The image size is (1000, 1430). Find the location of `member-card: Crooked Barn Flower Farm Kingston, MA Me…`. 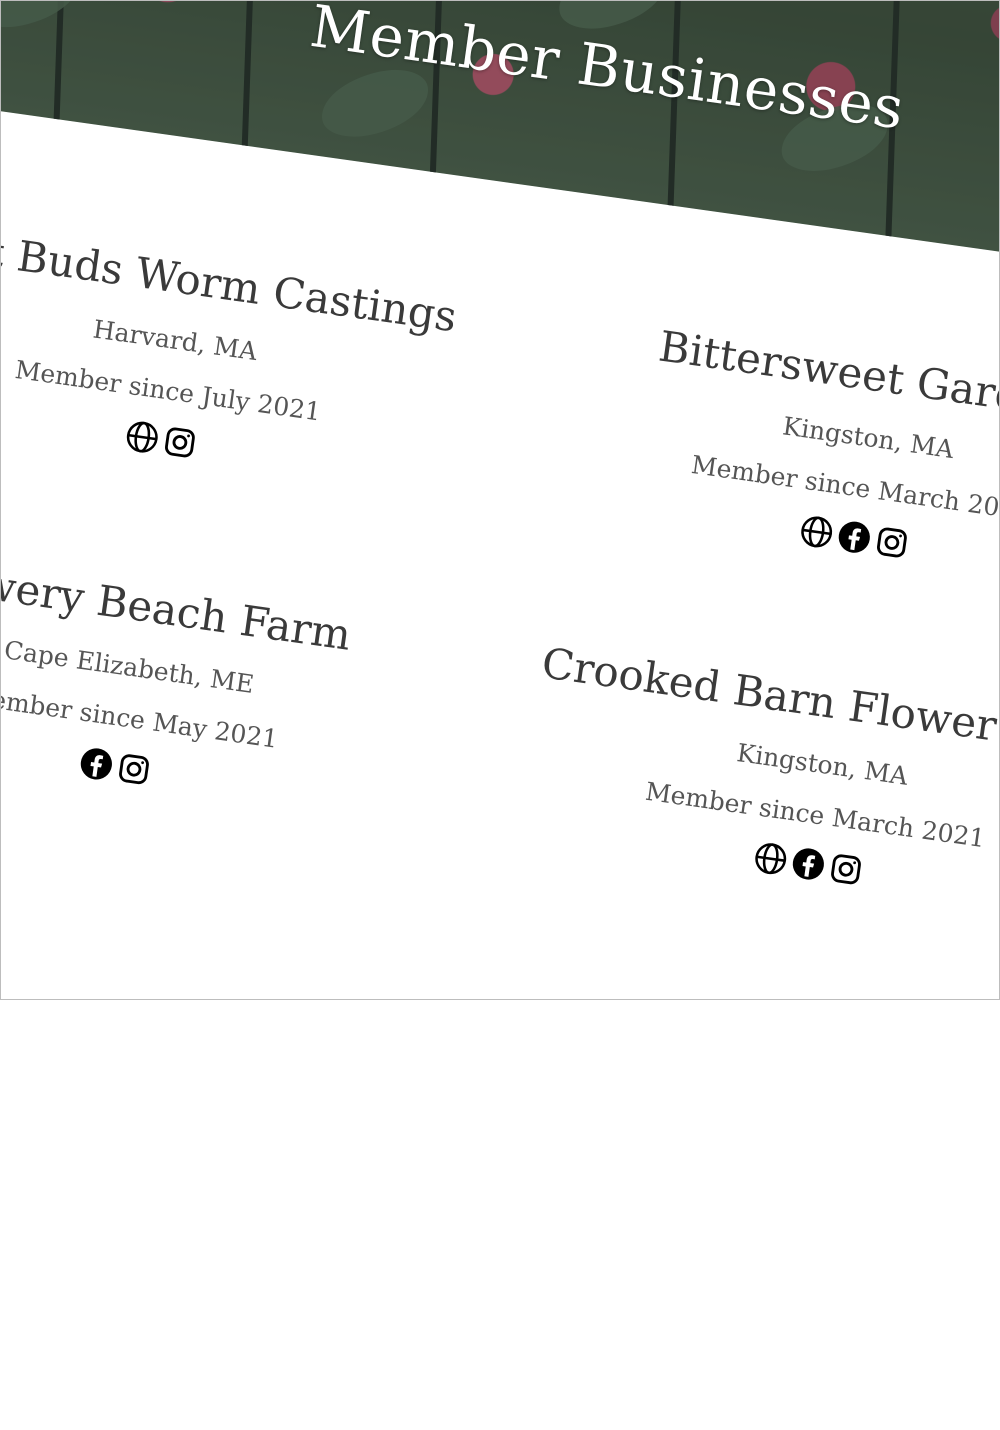

member-card: Crooked Barn Flower Farm Kingston, MA Me… is located at coordinates (749, 781).